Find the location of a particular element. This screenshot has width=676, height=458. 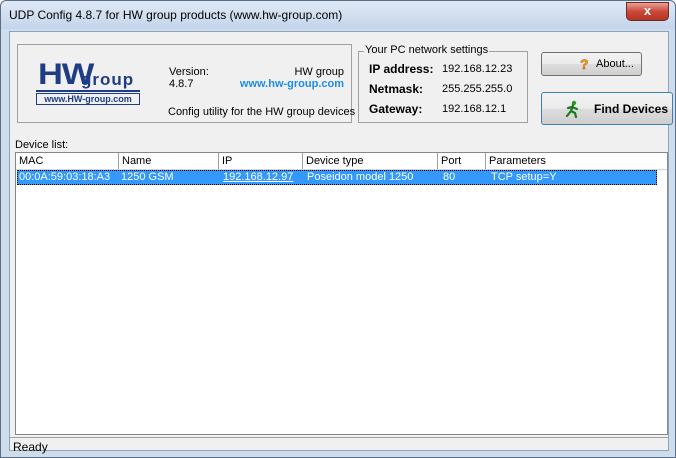

logo-underline is located at coordinates (88, 91).